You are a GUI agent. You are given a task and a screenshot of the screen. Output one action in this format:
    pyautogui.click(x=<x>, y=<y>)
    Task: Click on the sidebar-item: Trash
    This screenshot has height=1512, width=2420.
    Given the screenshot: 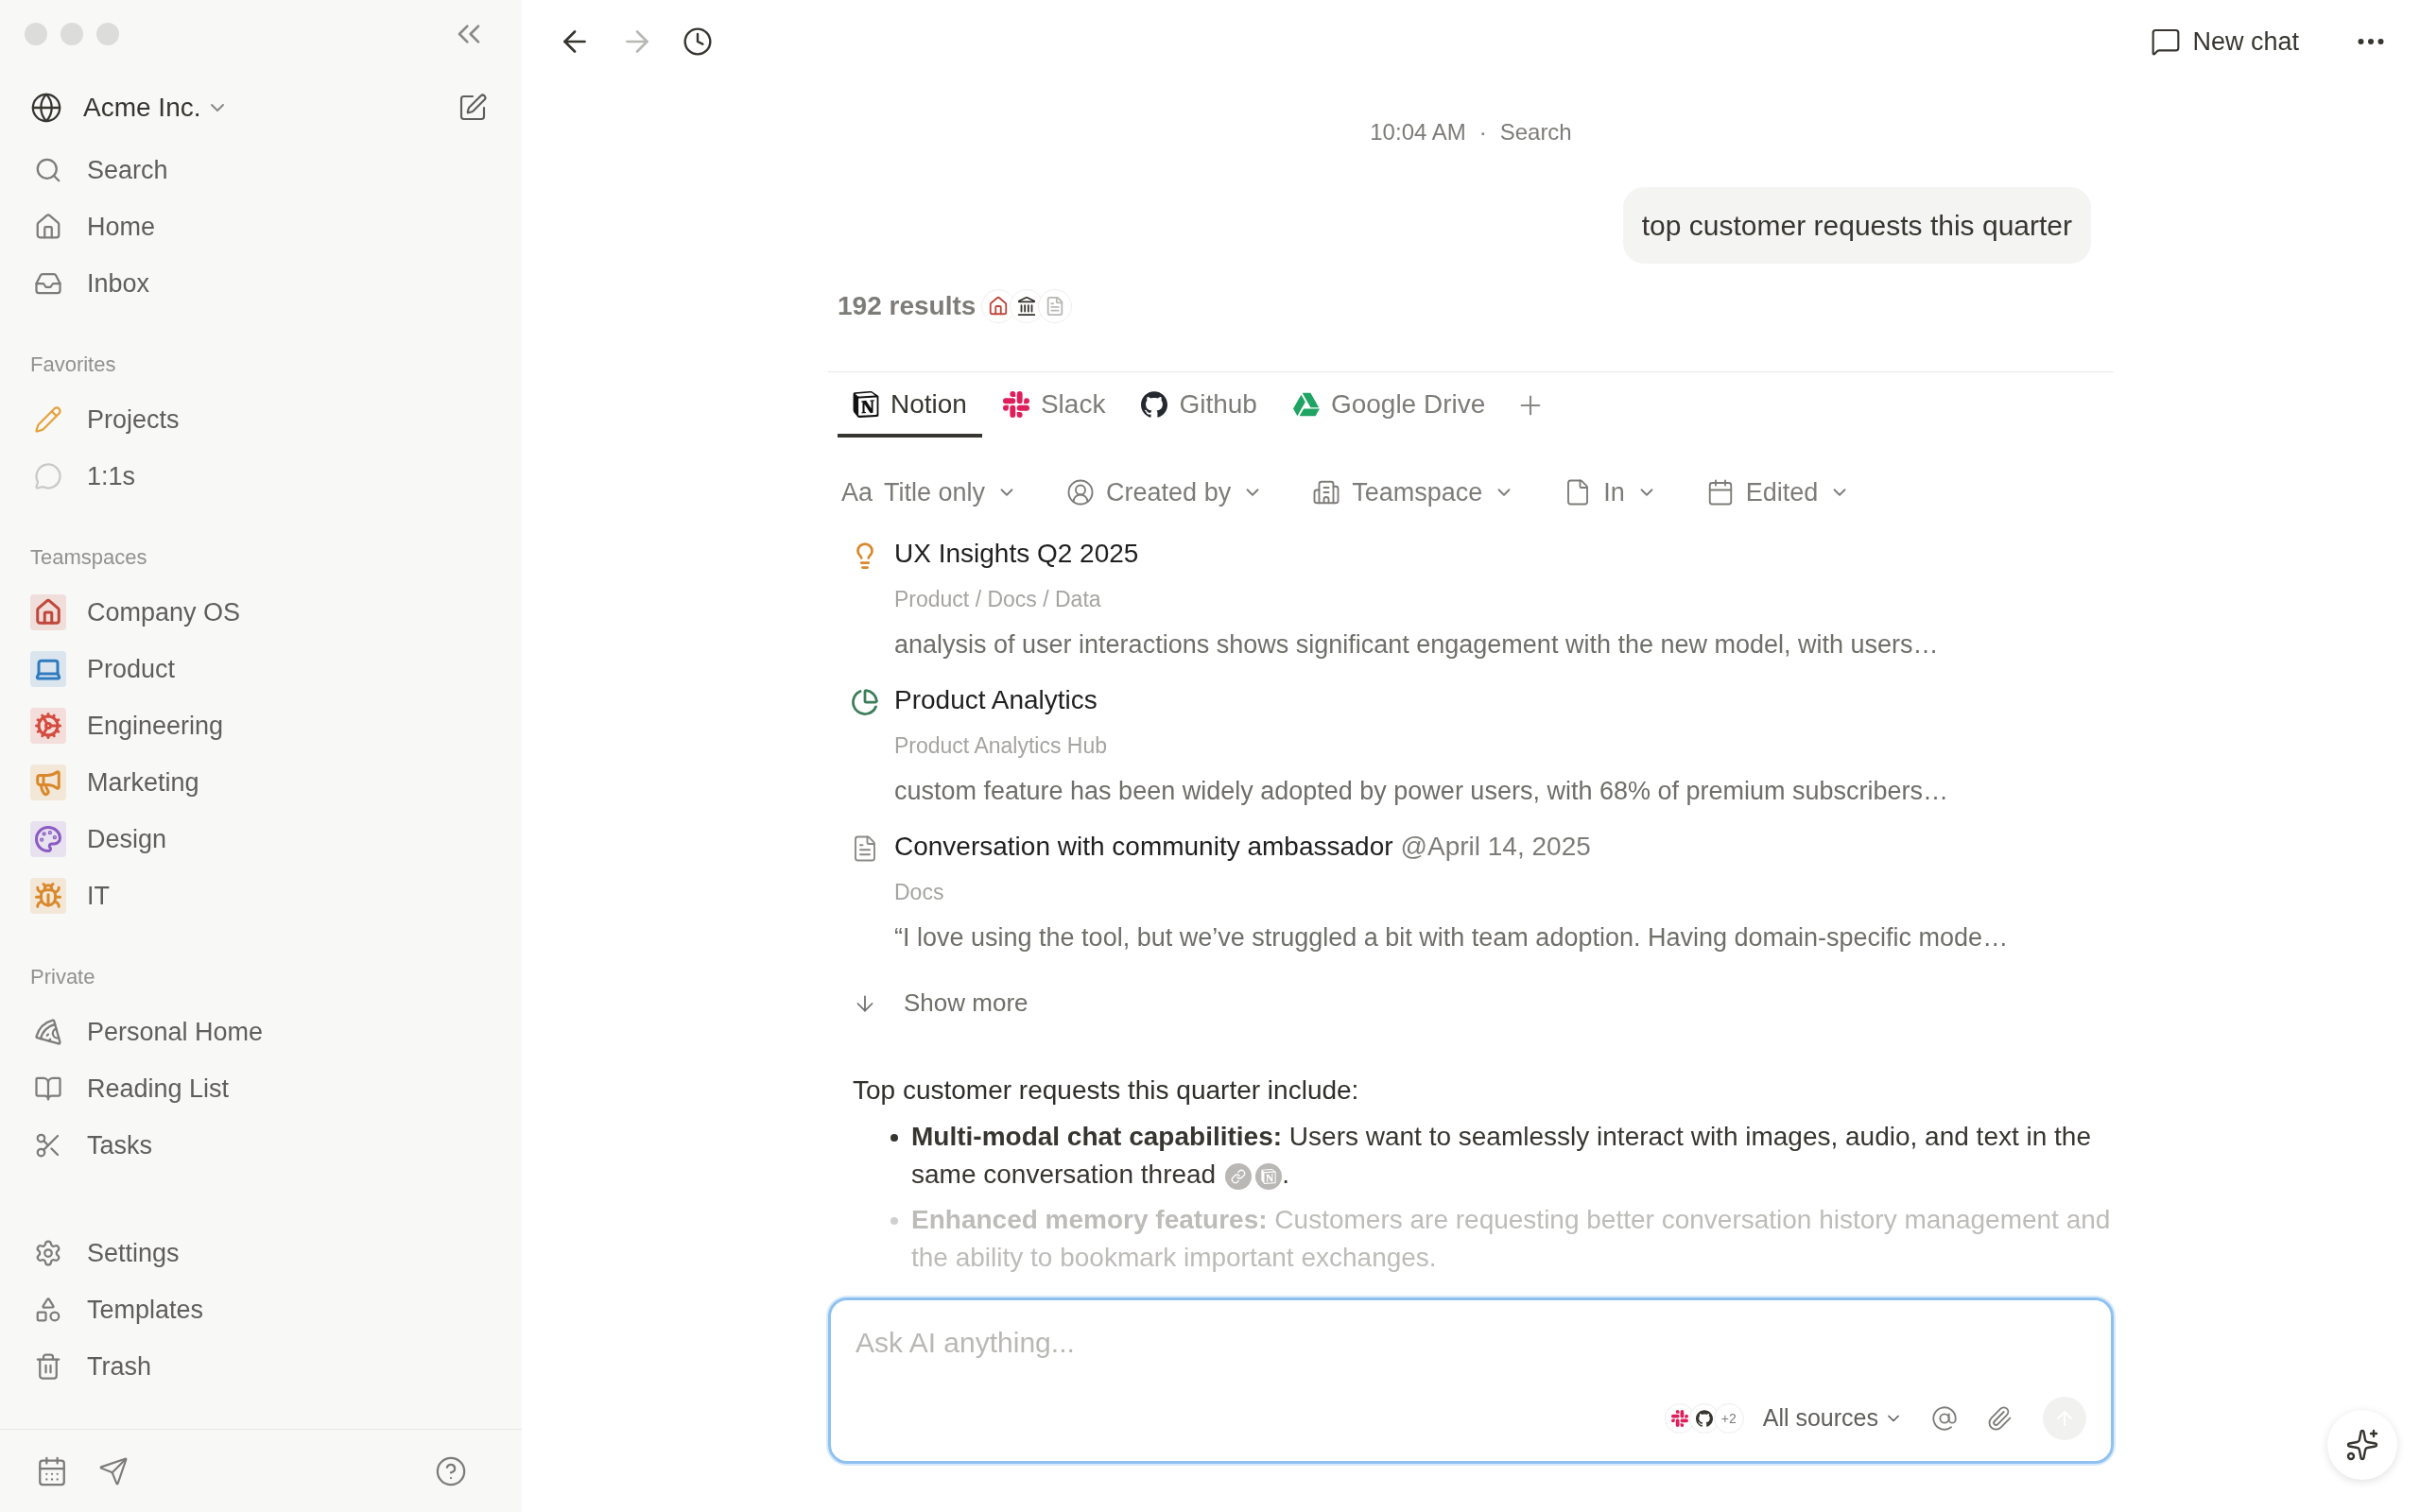 What is the action you would take?
    pyautogui.click(x=261, y=1366)
    